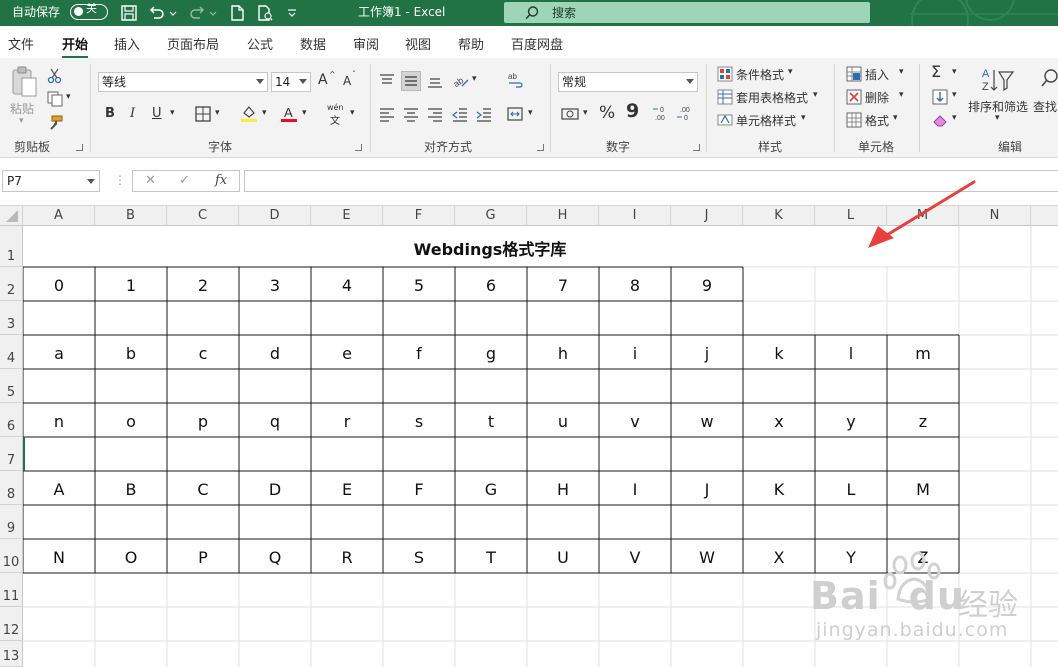 The height and width of the screenshot is (667, 1058). What do you see at coordinates (313, 43) in the screenshot?
I see `tab-data: 数据` at bounding box center [313, 43].